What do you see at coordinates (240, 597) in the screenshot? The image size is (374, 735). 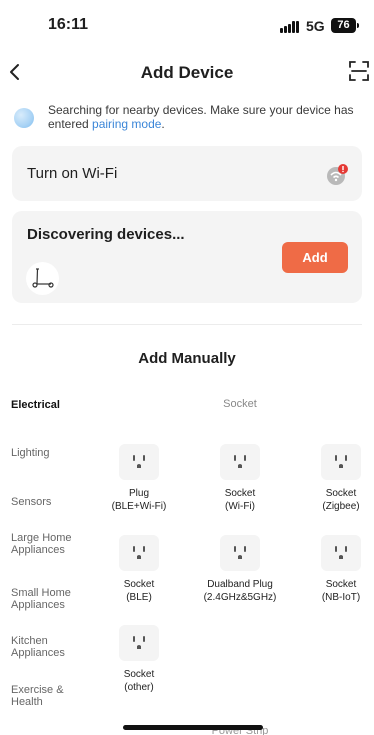 I see `device-protocol: (2.4GHz&5GHz)` at bounding box center [240, 597].